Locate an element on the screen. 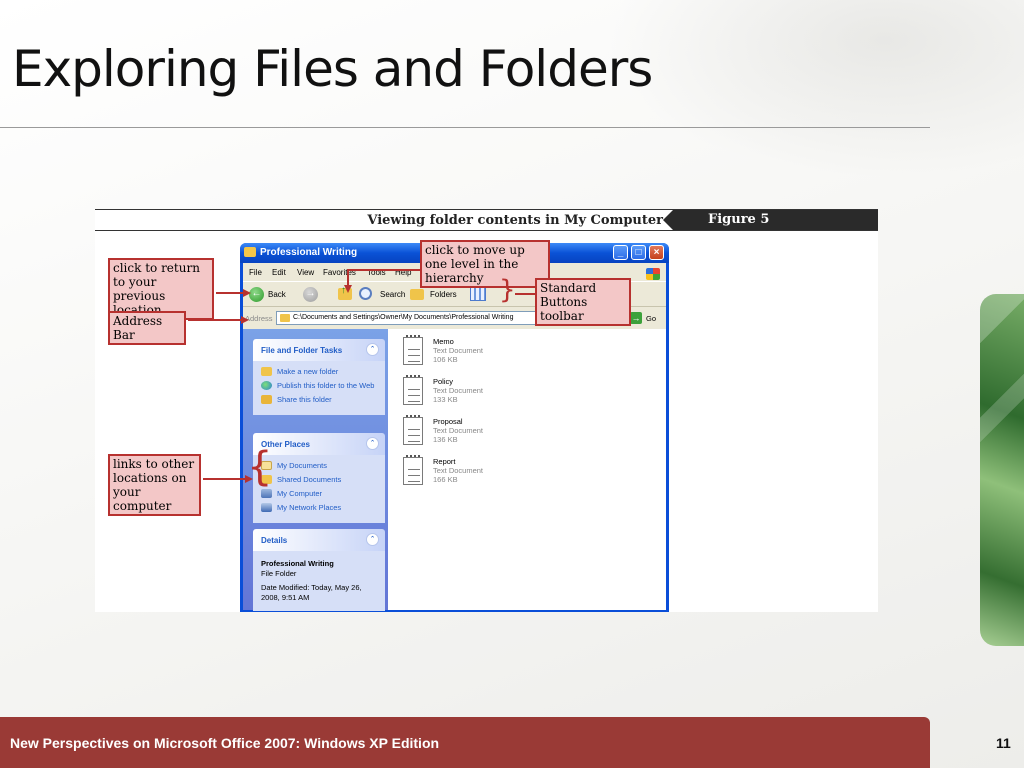 The height and width of the screenshot is (768, 1024). views-icon is located at coordinates (478, 294).